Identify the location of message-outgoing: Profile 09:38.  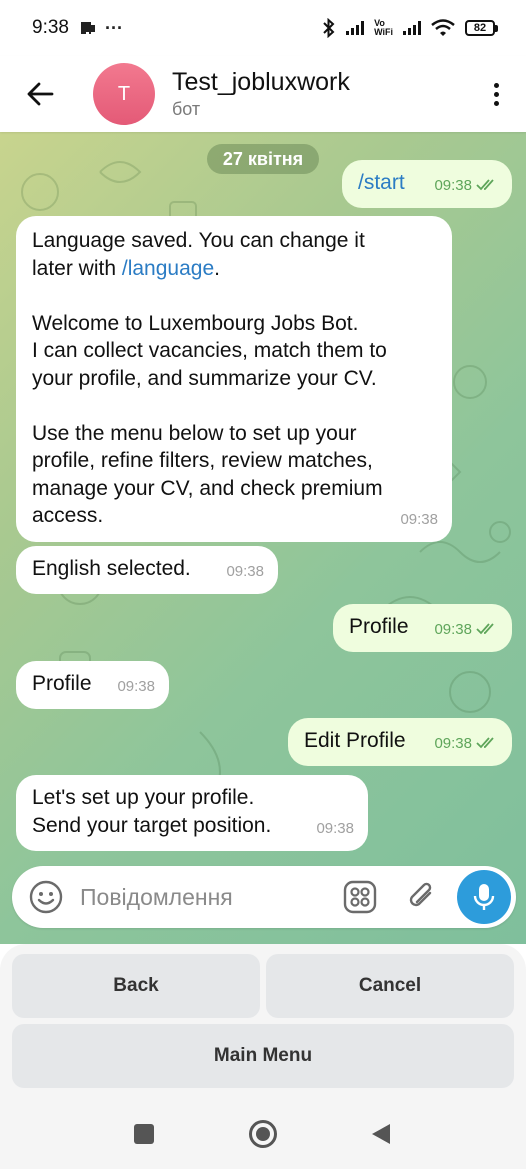
(422, 628).